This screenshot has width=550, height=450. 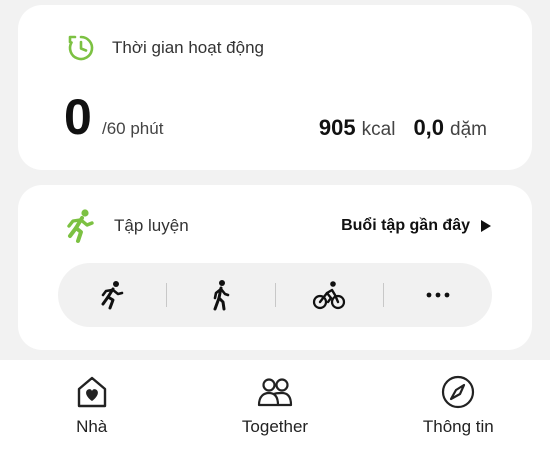 I want to click on more-icon, so click(x=438, y=295).